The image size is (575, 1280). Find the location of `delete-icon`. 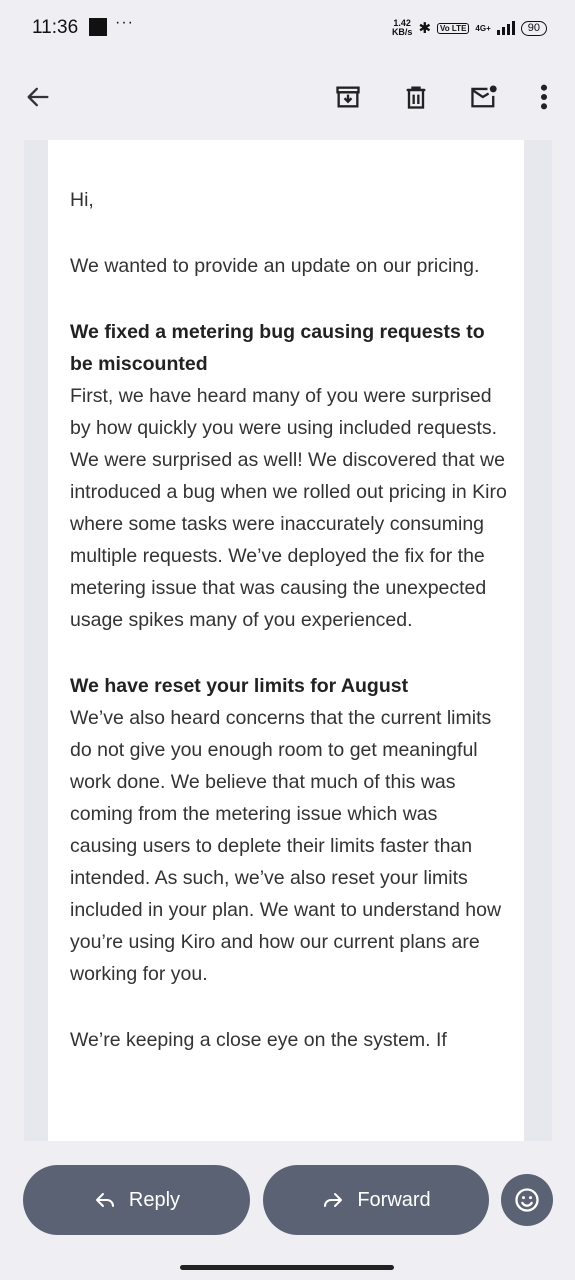

delete-icon is located at coordinates (416, 97).